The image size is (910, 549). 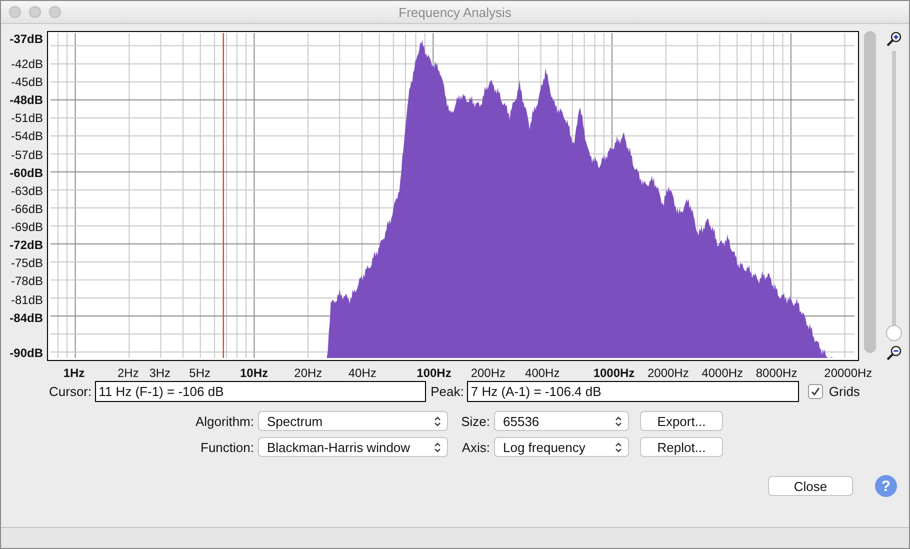 I want to click on x-axis-label: 4000Hz, so click(x=723, y=373).